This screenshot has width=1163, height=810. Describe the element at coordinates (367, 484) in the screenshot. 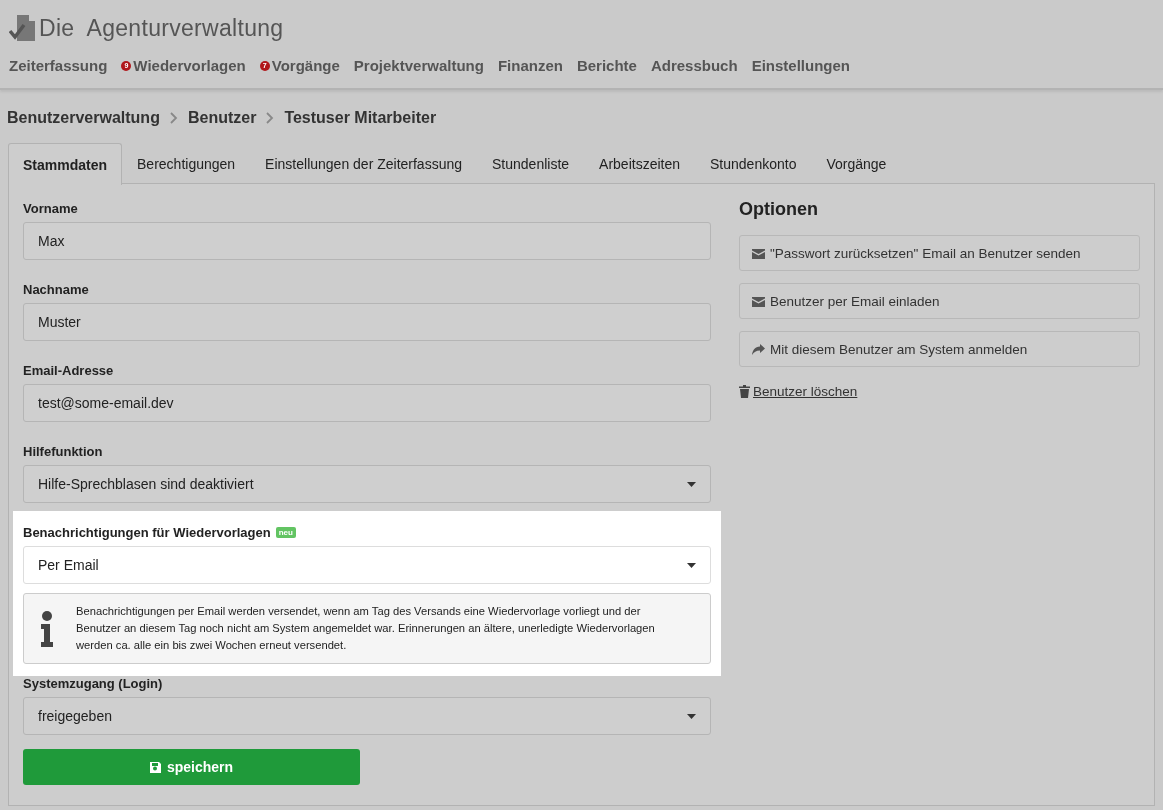

I see `dropdown: Hilfe-Sprechblasen sind deaktiviert` at that location.